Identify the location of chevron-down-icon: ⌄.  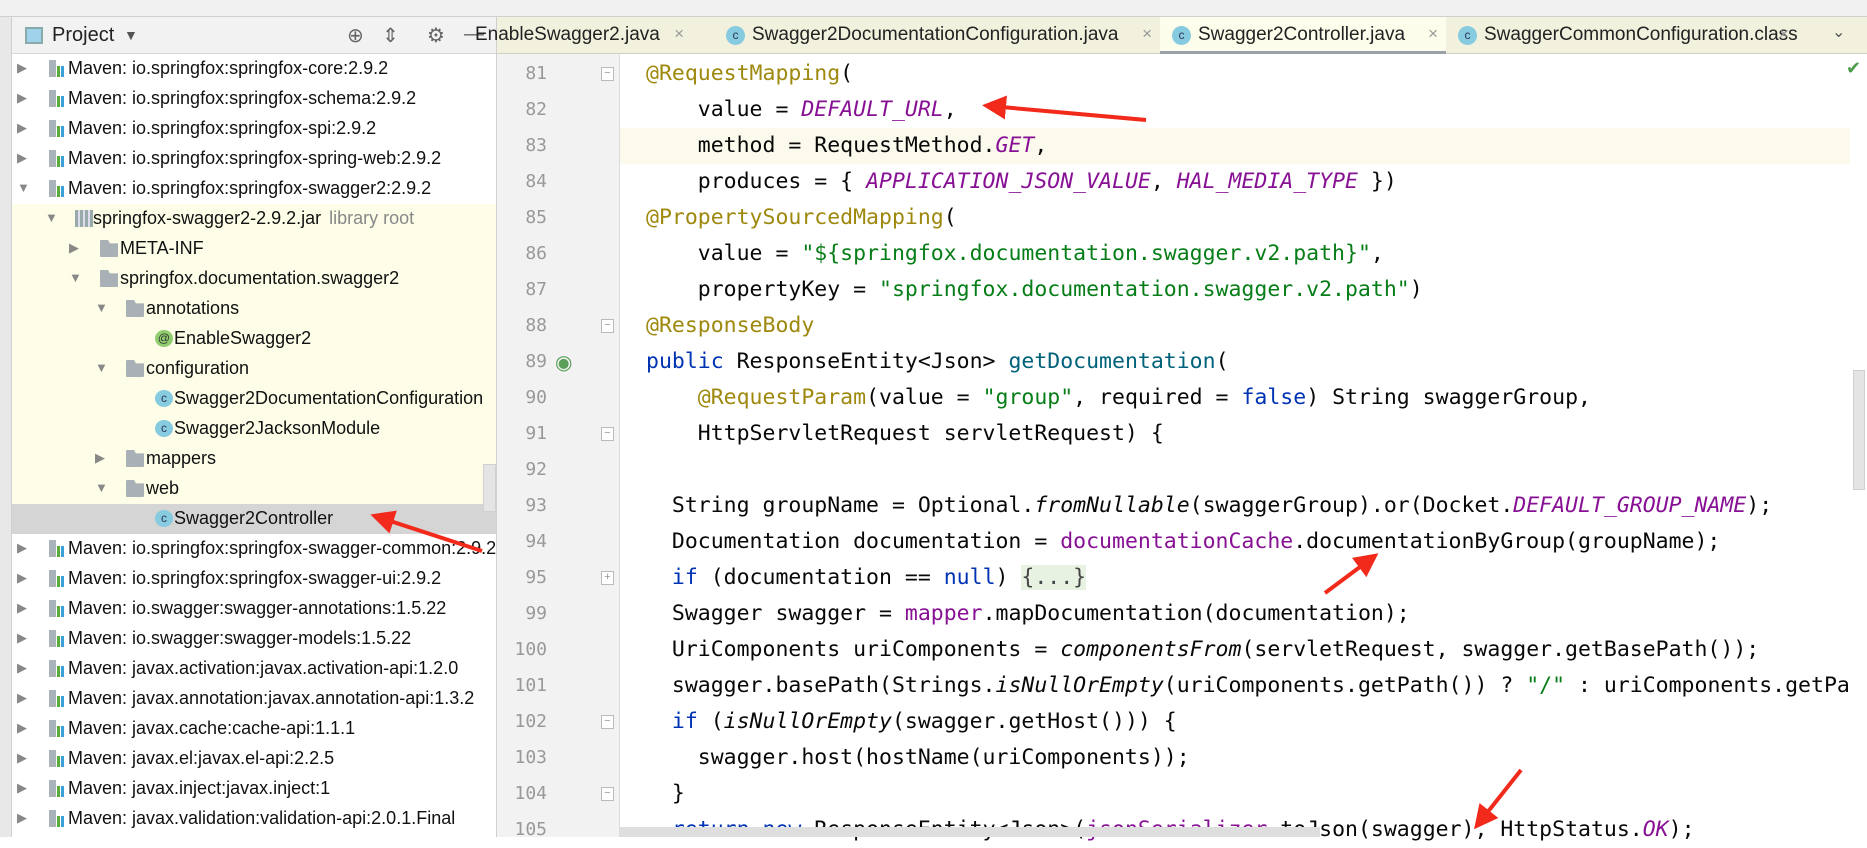
(1838, 32).